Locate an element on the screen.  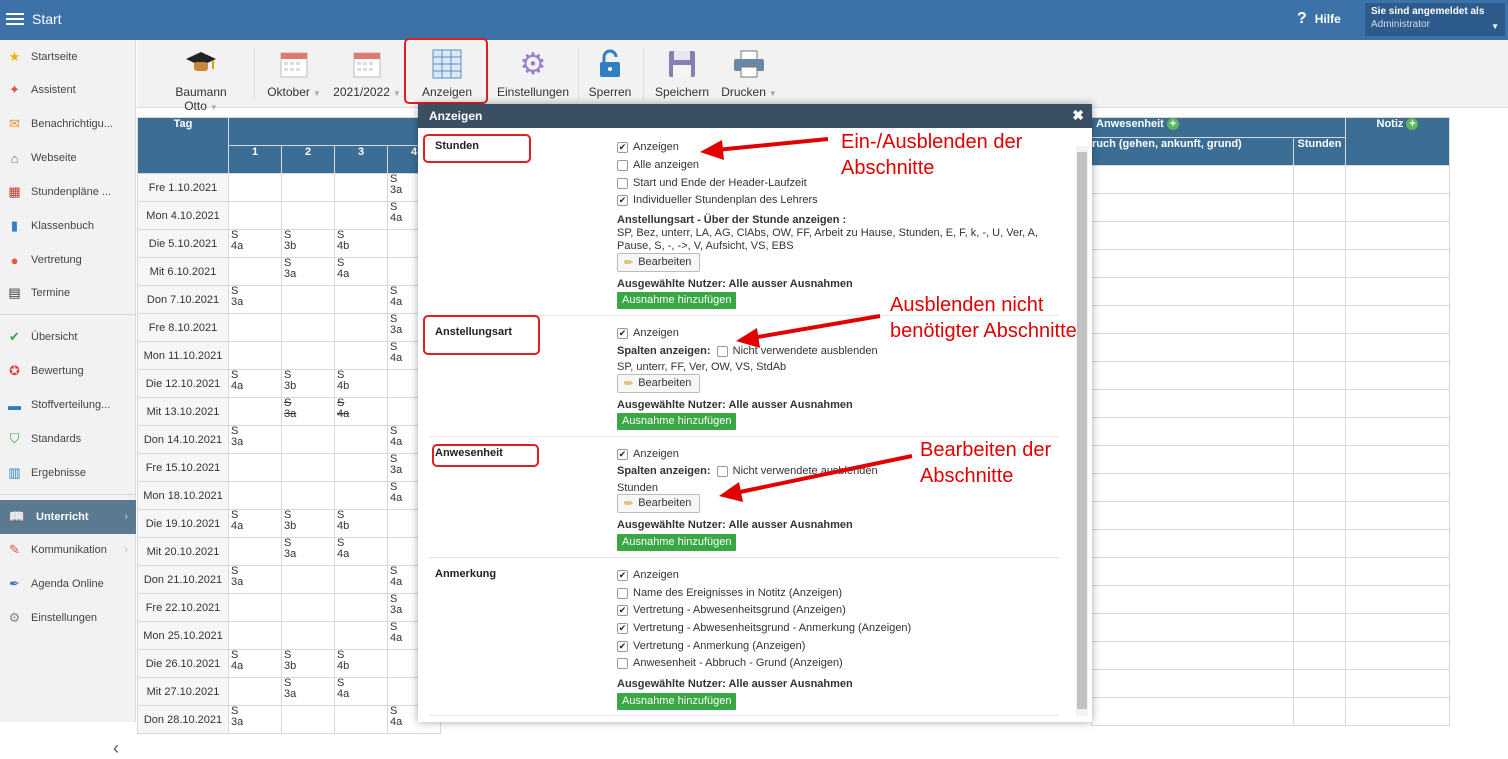
annotation-line: Bearbeiten der is located at coordinates (986, 450).